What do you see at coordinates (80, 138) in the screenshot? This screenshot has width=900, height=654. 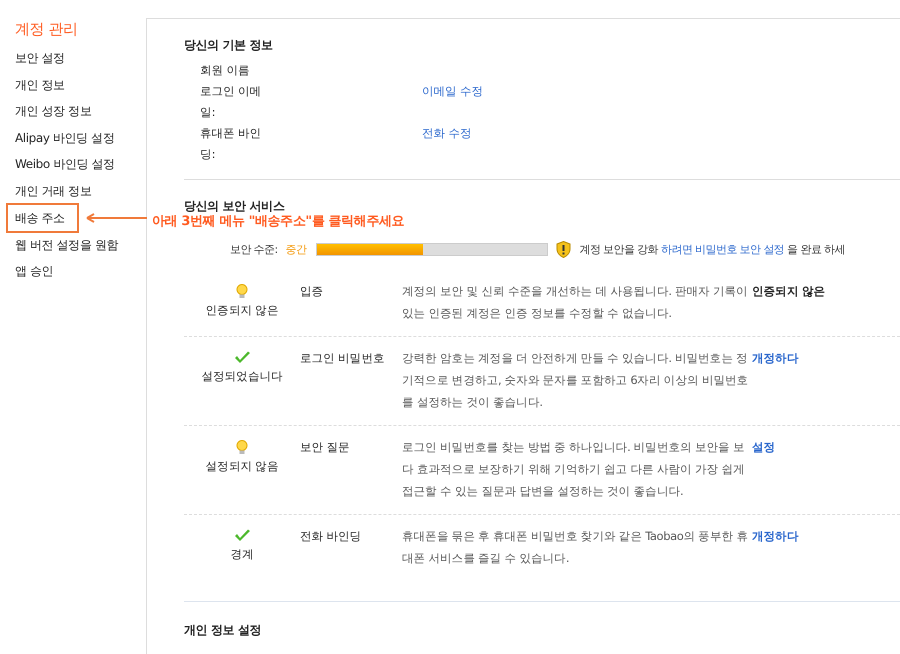 I see `sidebar-item: Alipay 바인딩 설정` at bounding box center [80, 138].